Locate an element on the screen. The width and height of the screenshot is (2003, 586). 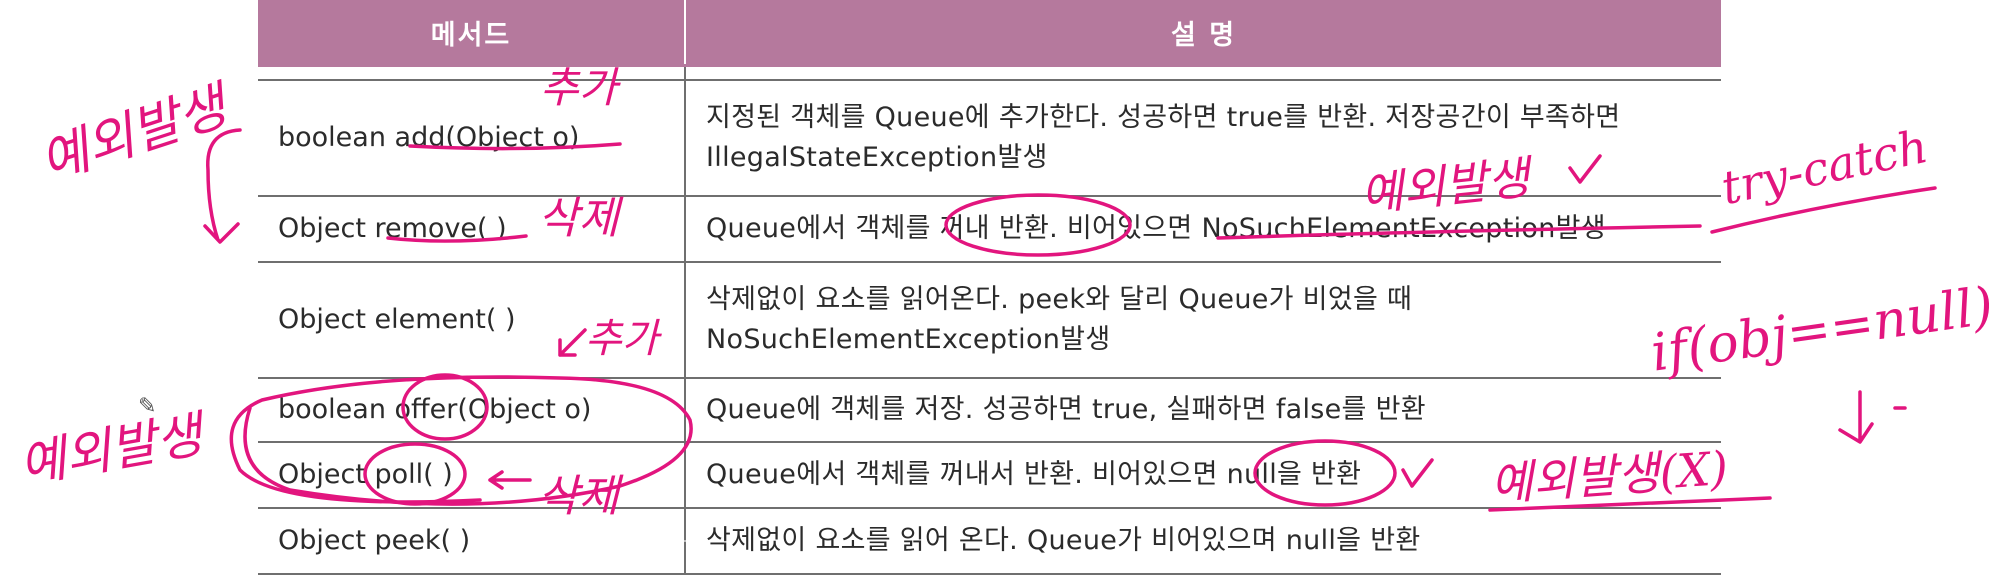
video-time-right: 11:16 is located at coordinates (1573, 534).